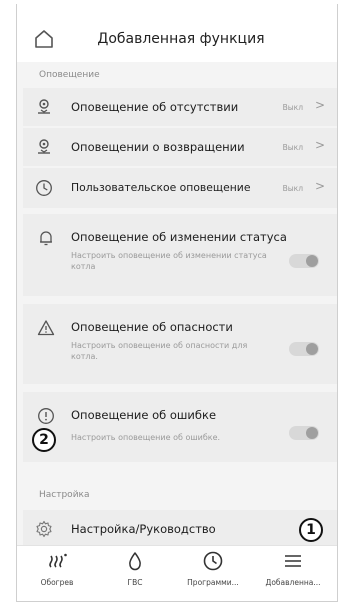 This screenshot has width=338, height=602. I want to click on danger-toggle, so click(304, 349).